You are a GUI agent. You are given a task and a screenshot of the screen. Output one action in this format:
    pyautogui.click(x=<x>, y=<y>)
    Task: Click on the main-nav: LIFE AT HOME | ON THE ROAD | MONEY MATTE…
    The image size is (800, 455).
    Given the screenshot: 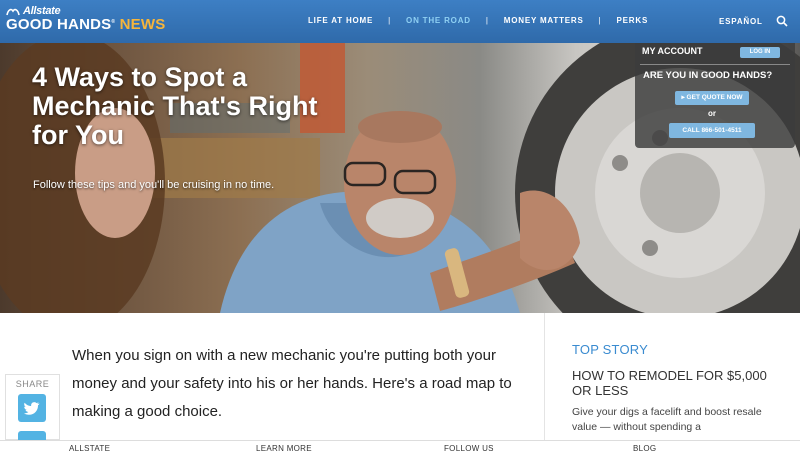 What is the action you would take?
    pyautogui.click(x=478, y=20)
    